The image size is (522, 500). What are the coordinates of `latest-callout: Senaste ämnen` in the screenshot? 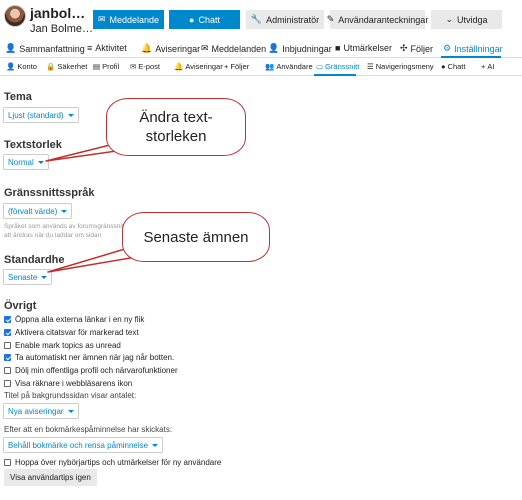 It's located at (196, 237).